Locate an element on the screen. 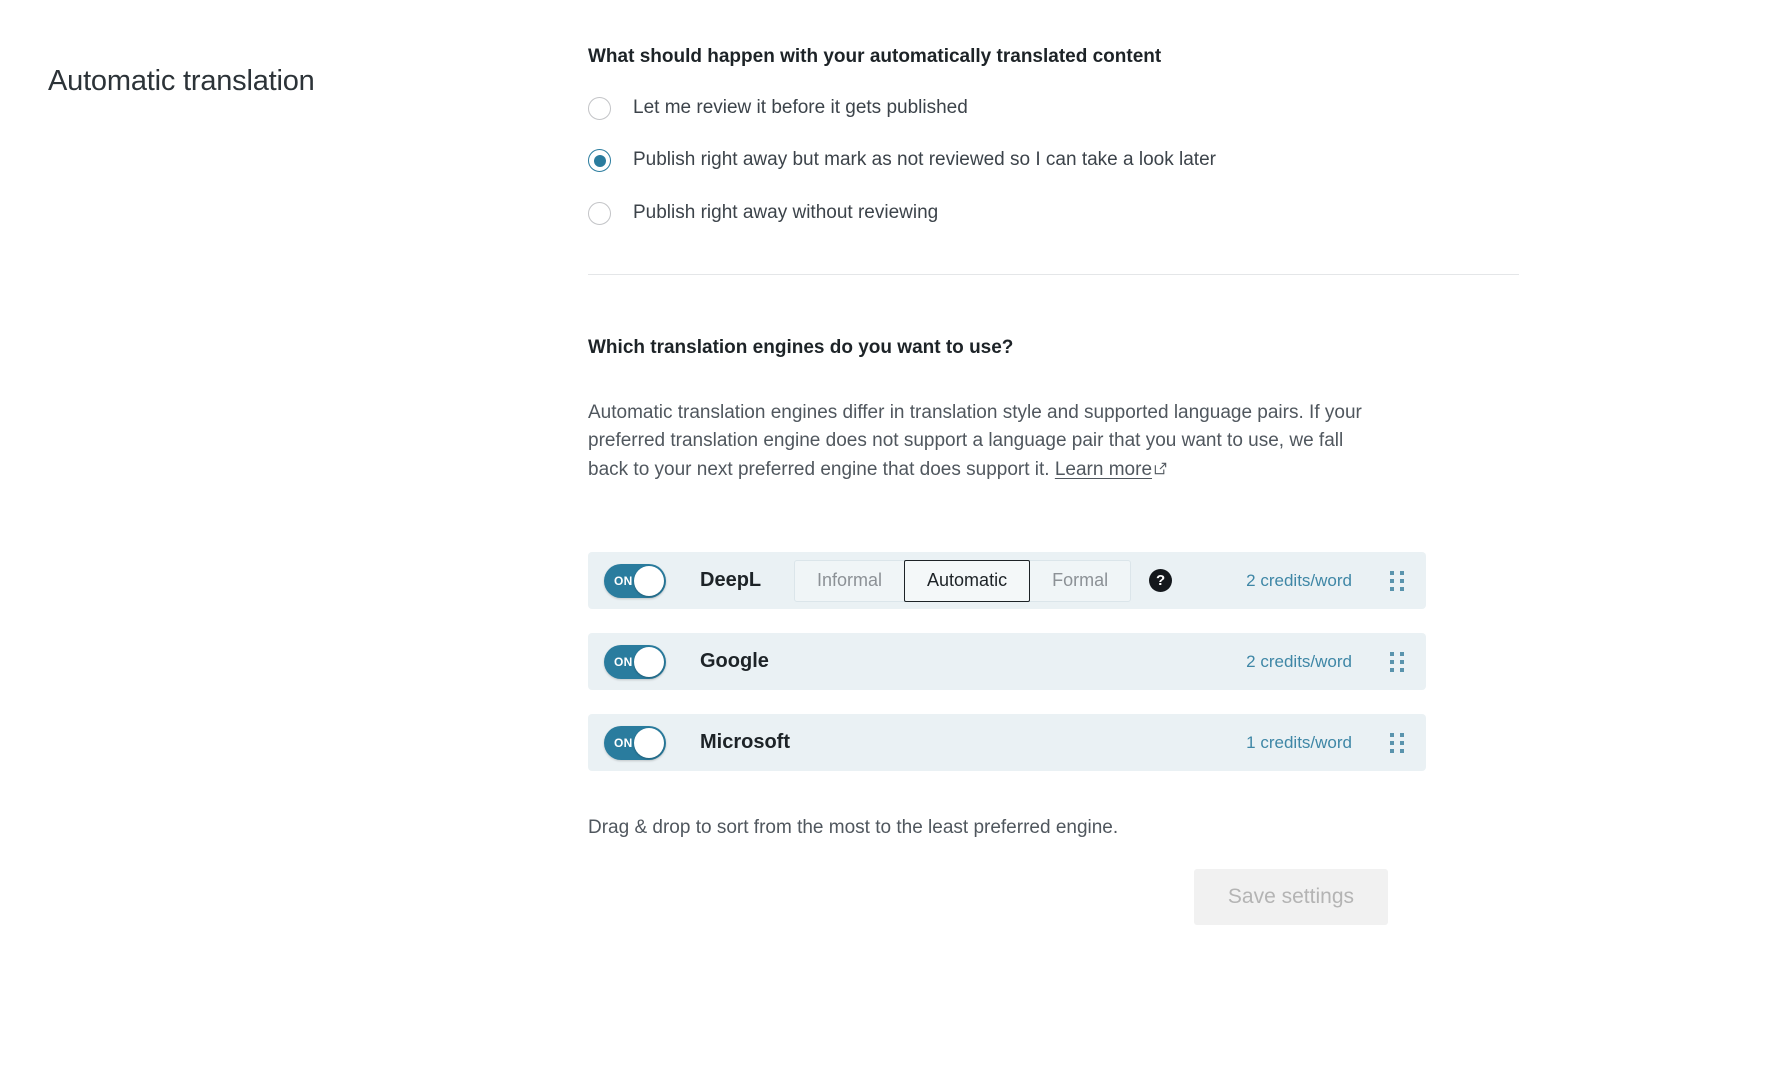 The image size is (1788, 1086). external-link-icon is located at coordinates (1160, 471).